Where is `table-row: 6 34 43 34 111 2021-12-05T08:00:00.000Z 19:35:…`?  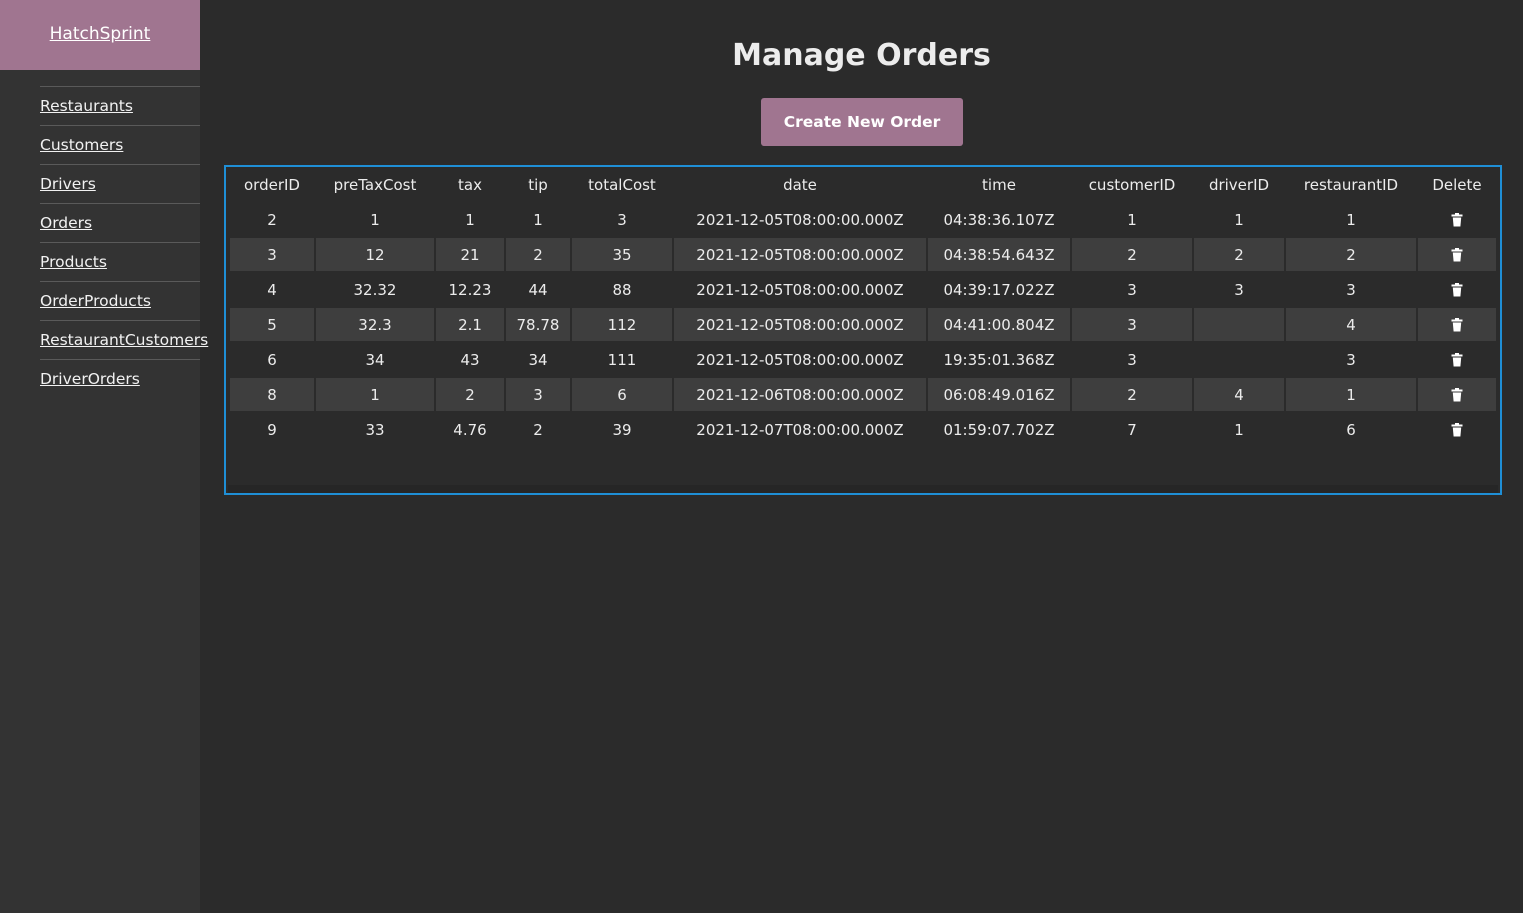
table-row: 6 34 43 34 111 2021-12-05T08:00:00.000Z 19:35:… is located at coordinates (863, 359).